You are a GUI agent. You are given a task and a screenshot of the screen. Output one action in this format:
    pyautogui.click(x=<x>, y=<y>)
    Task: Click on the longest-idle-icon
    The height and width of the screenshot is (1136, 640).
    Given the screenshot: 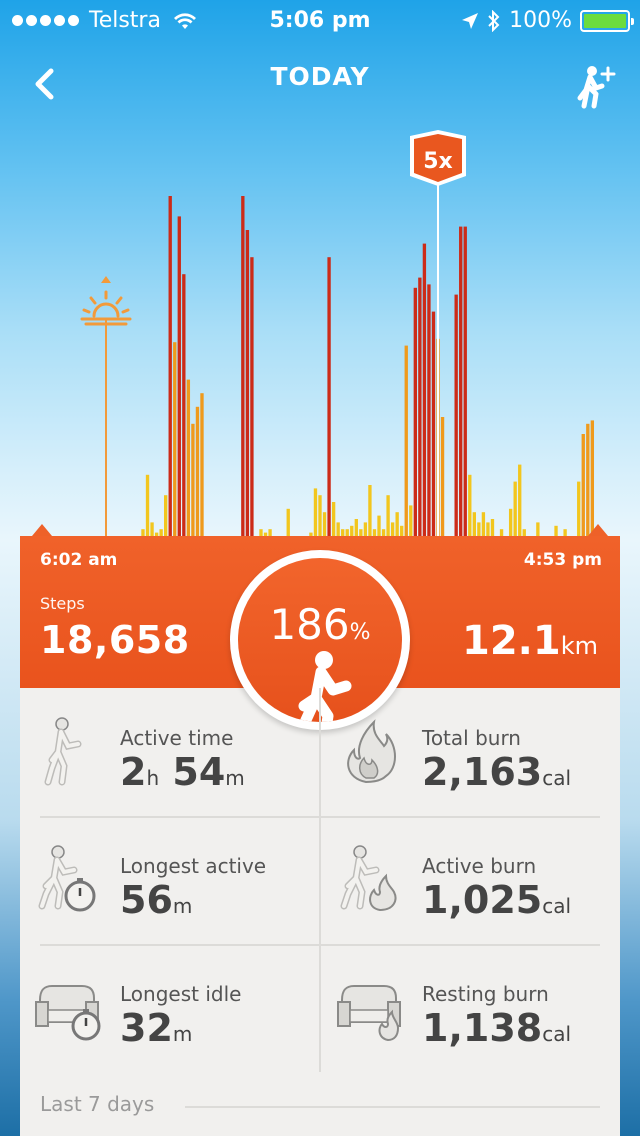 What is the action you would take?
    pyautogui.click(x=68, y=1013)
    